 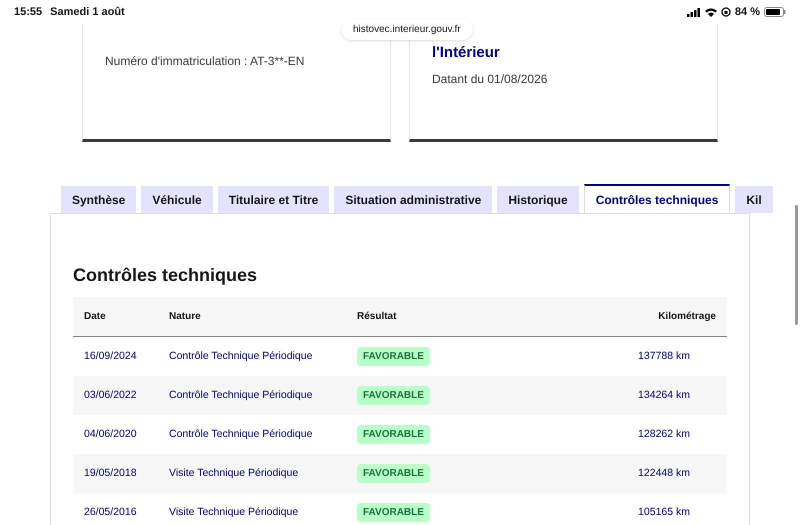 I want to click on signal-icon, so click(x=693, y=12).